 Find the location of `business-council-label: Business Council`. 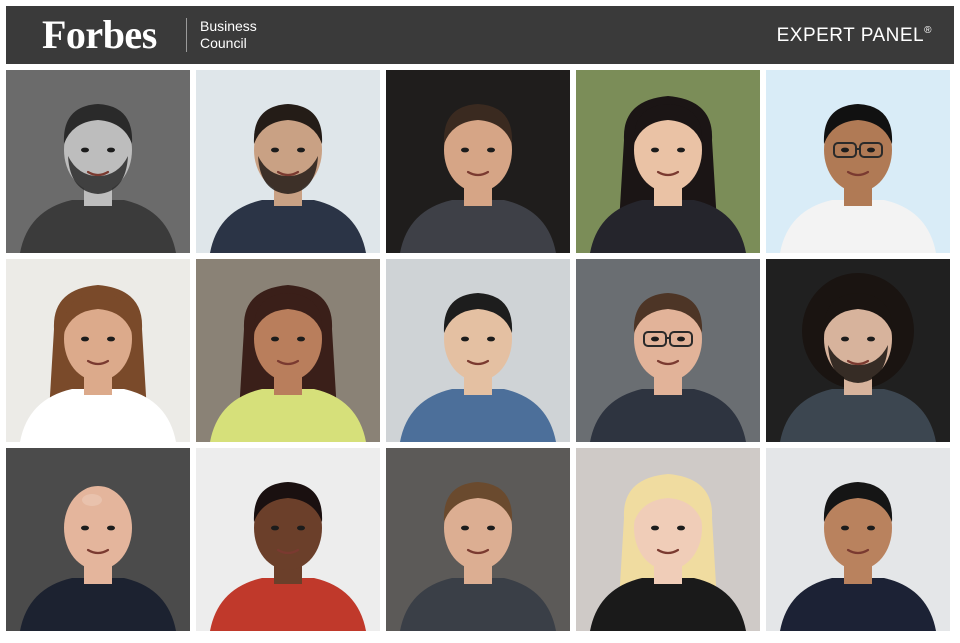

business-council-label: Business Council is located at coordinates (228, 35).